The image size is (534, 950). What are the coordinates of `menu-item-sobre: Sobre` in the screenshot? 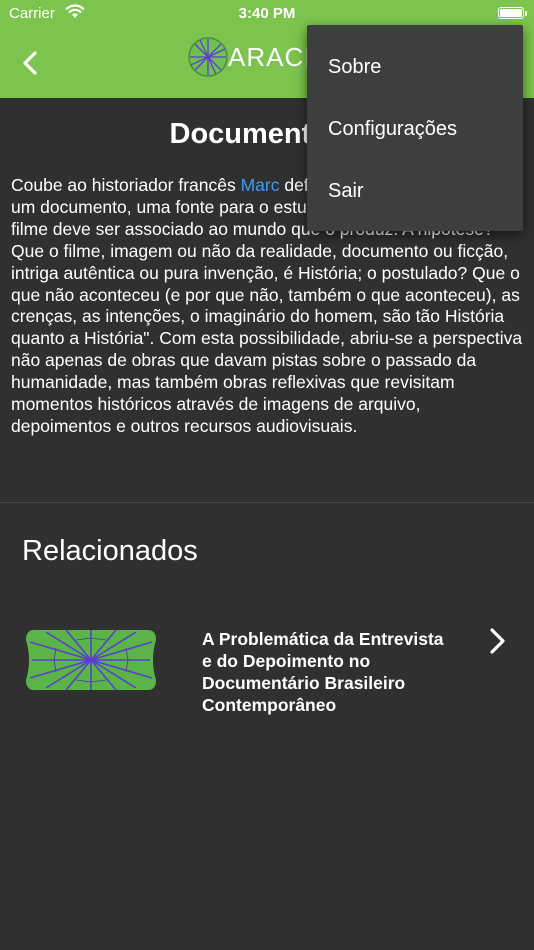 It's located at (415, 67).